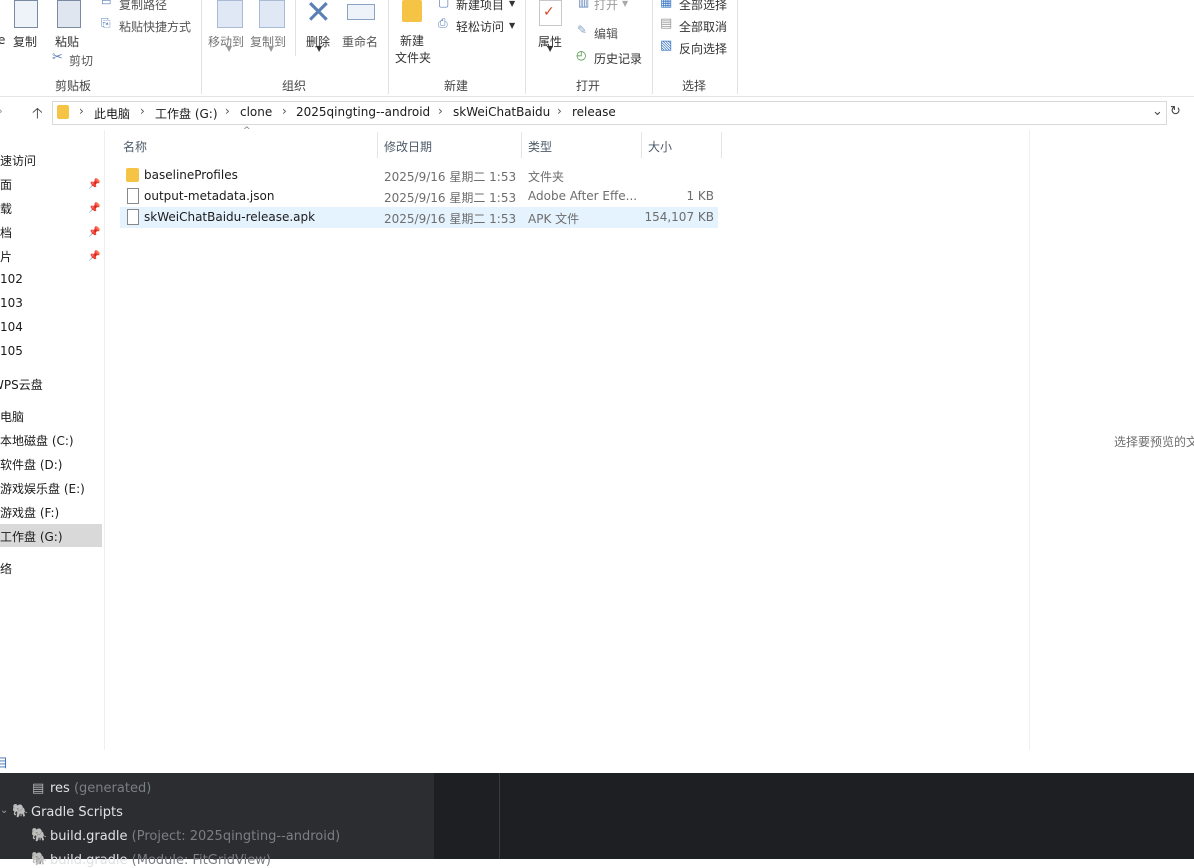 This screenshot has height=868, width=1194. What do you see at coordinates (112, 113) in the screenshot?
I see `breadcrumb-this-pc: 此电脑` at bounding box center [112, 113].